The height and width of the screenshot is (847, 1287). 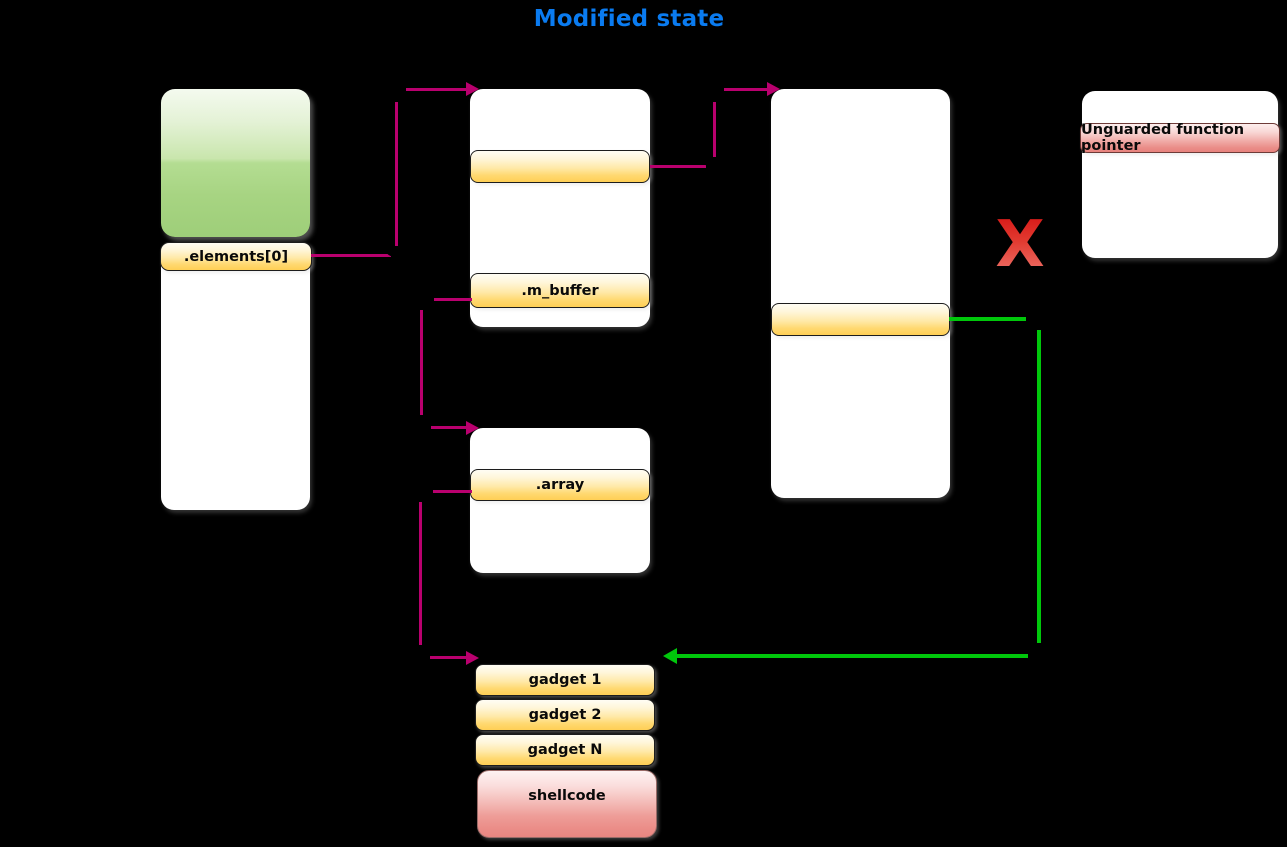 I want to click on elements-object-body, so click(x=235, y=378).